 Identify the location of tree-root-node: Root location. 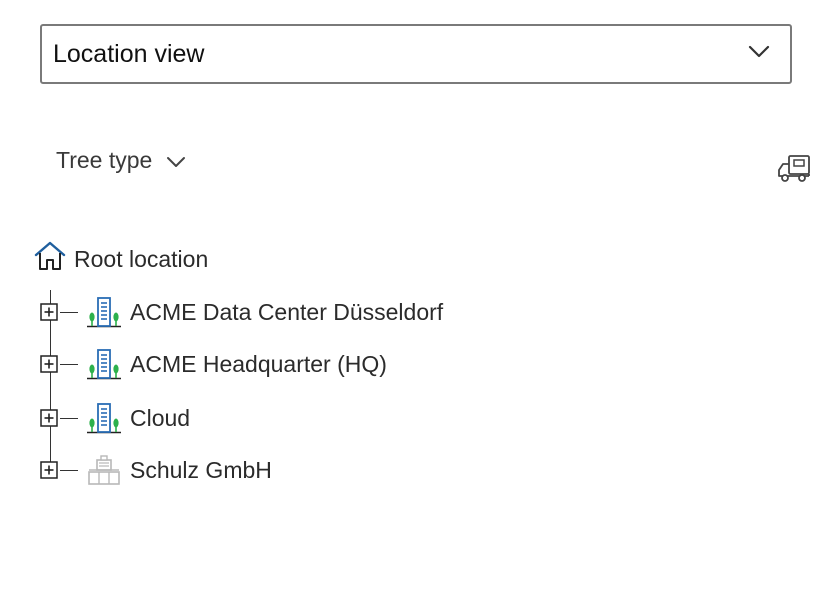
(121, 259).